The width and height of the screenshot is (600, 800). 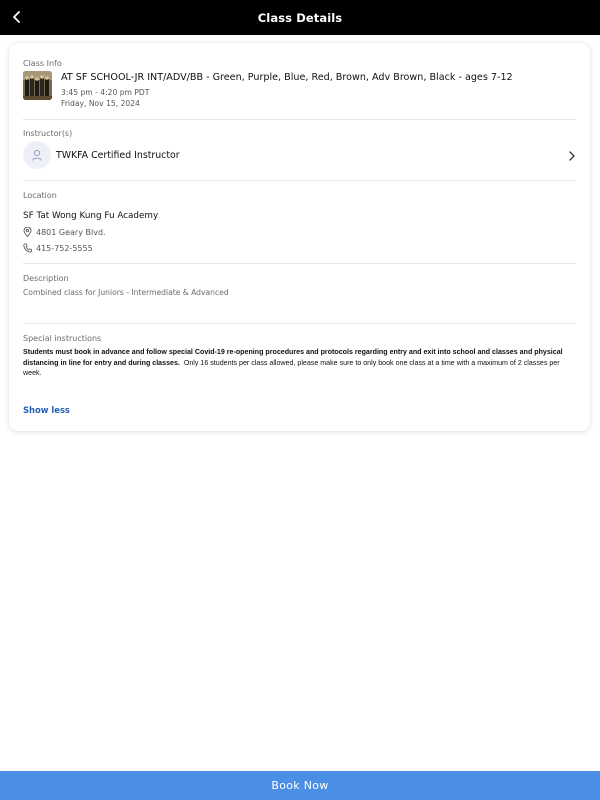 I want to click on avatar, so click(x=37, y=155).